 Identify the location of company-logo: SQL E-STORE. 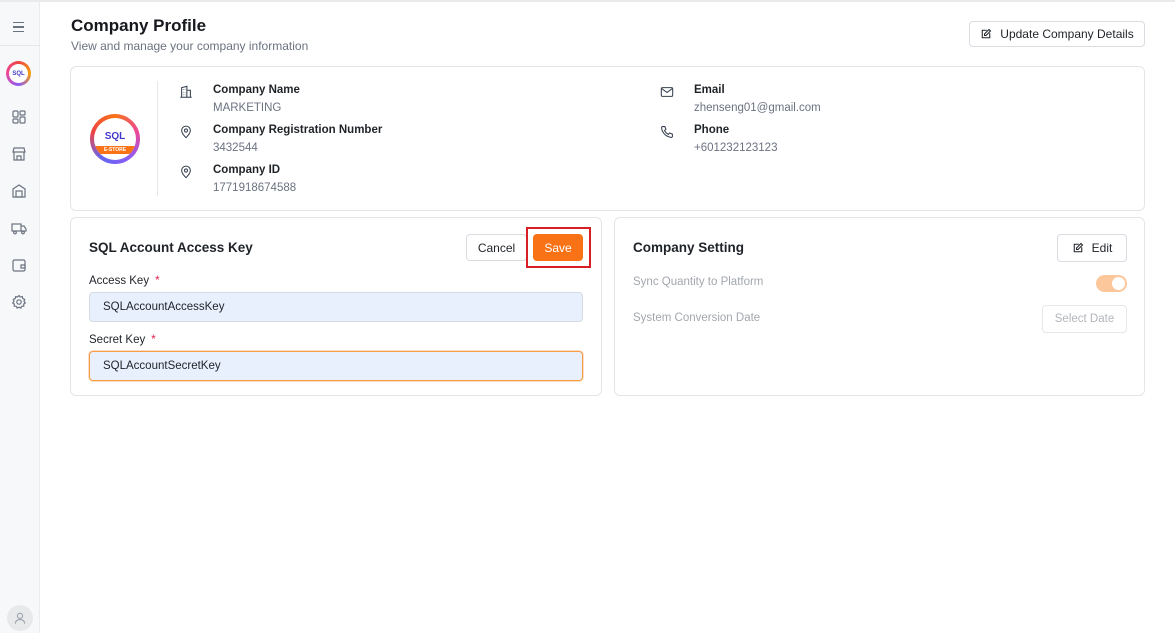
(115, 139).